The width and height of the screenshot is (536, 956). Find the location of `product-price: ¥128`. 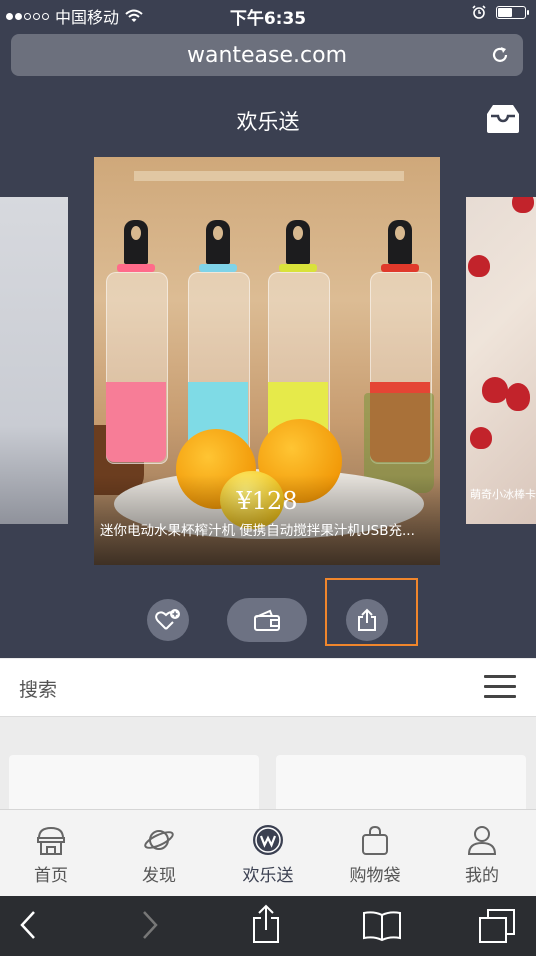

product-price: ¥128 is located at coordinates (267, 501).